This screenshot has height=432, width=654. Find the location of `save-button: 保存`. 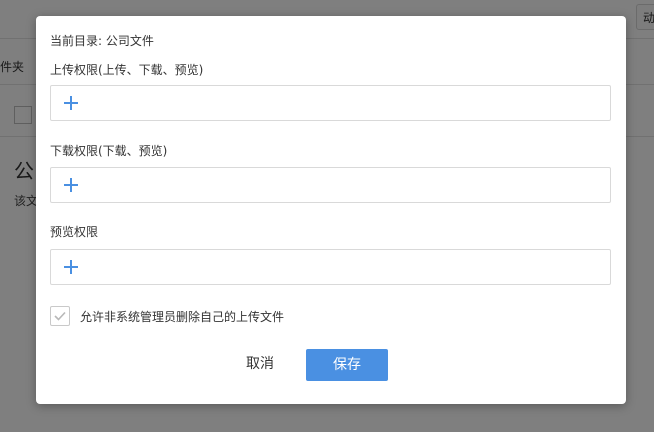

save-button: 保存 is located at coordinates (347, 365).